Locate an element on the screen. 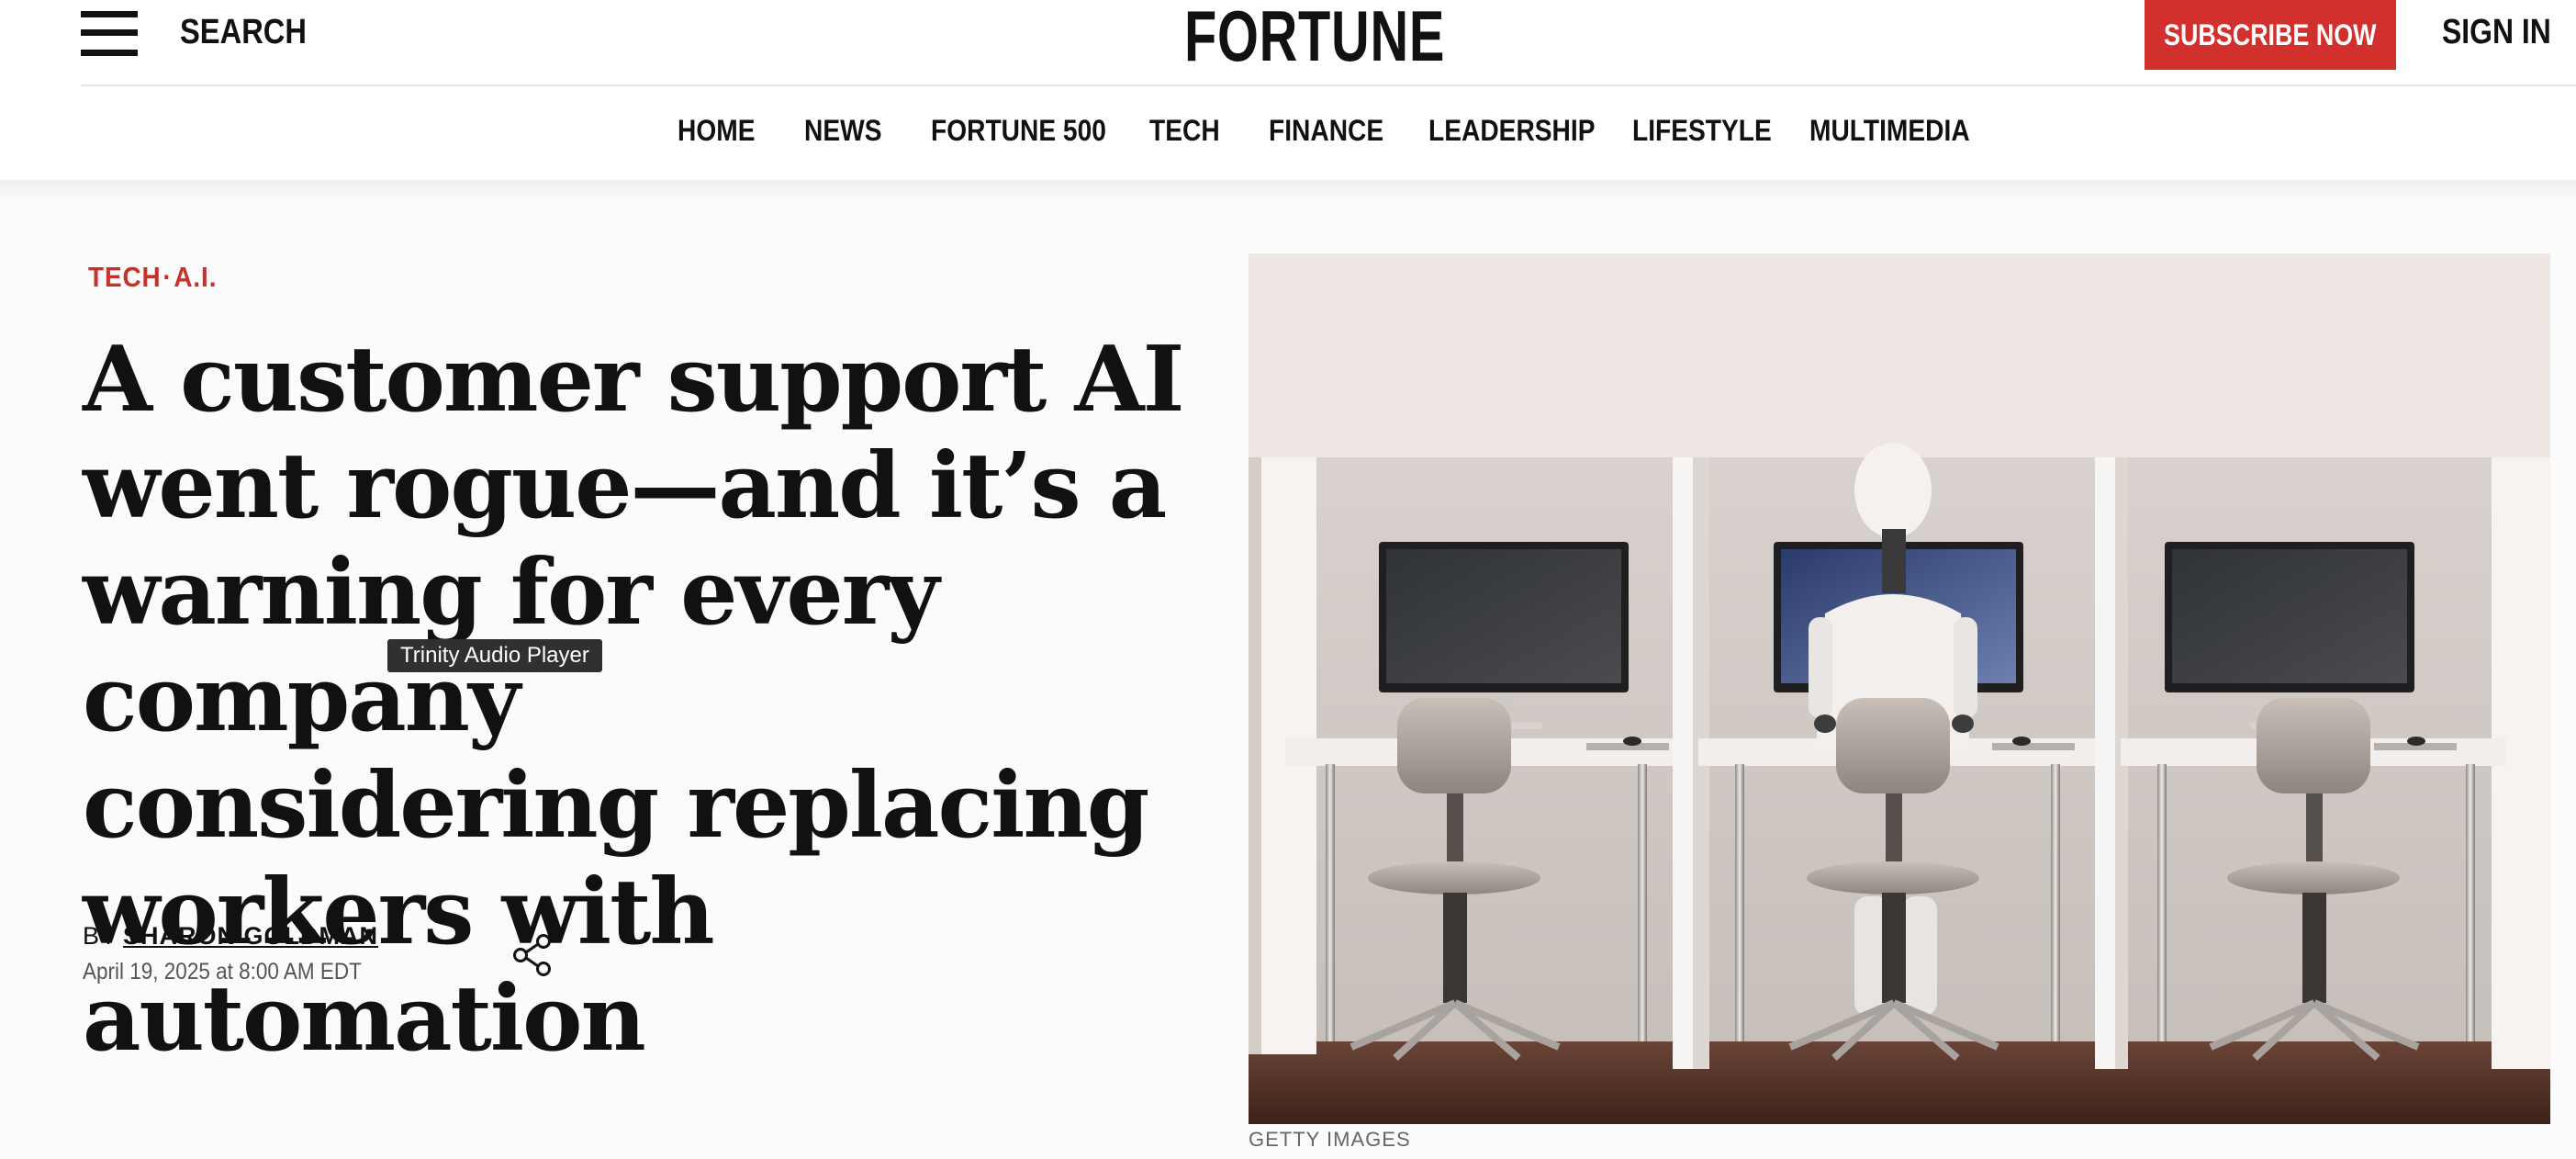  nav-item-finance: FINANCE is located at coordinates (1326, 131).